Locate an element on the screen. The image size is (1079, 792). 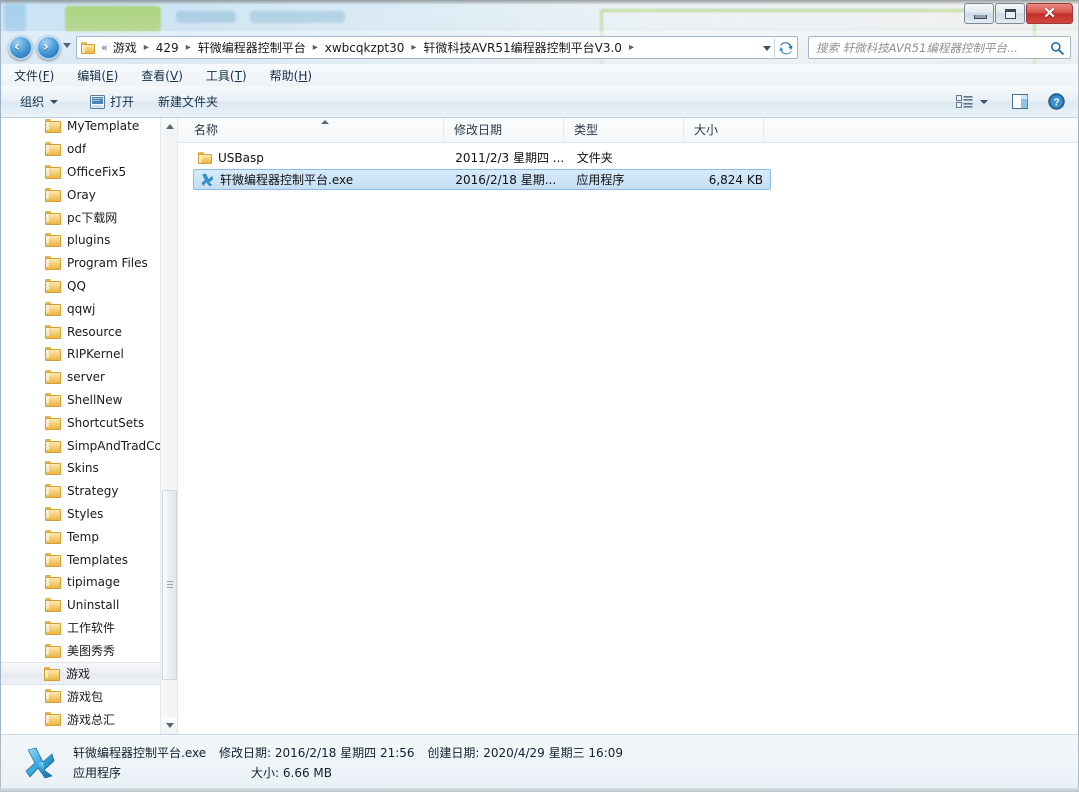
menu-item-help: 帮助(H) is located at coordinates (291, 75).